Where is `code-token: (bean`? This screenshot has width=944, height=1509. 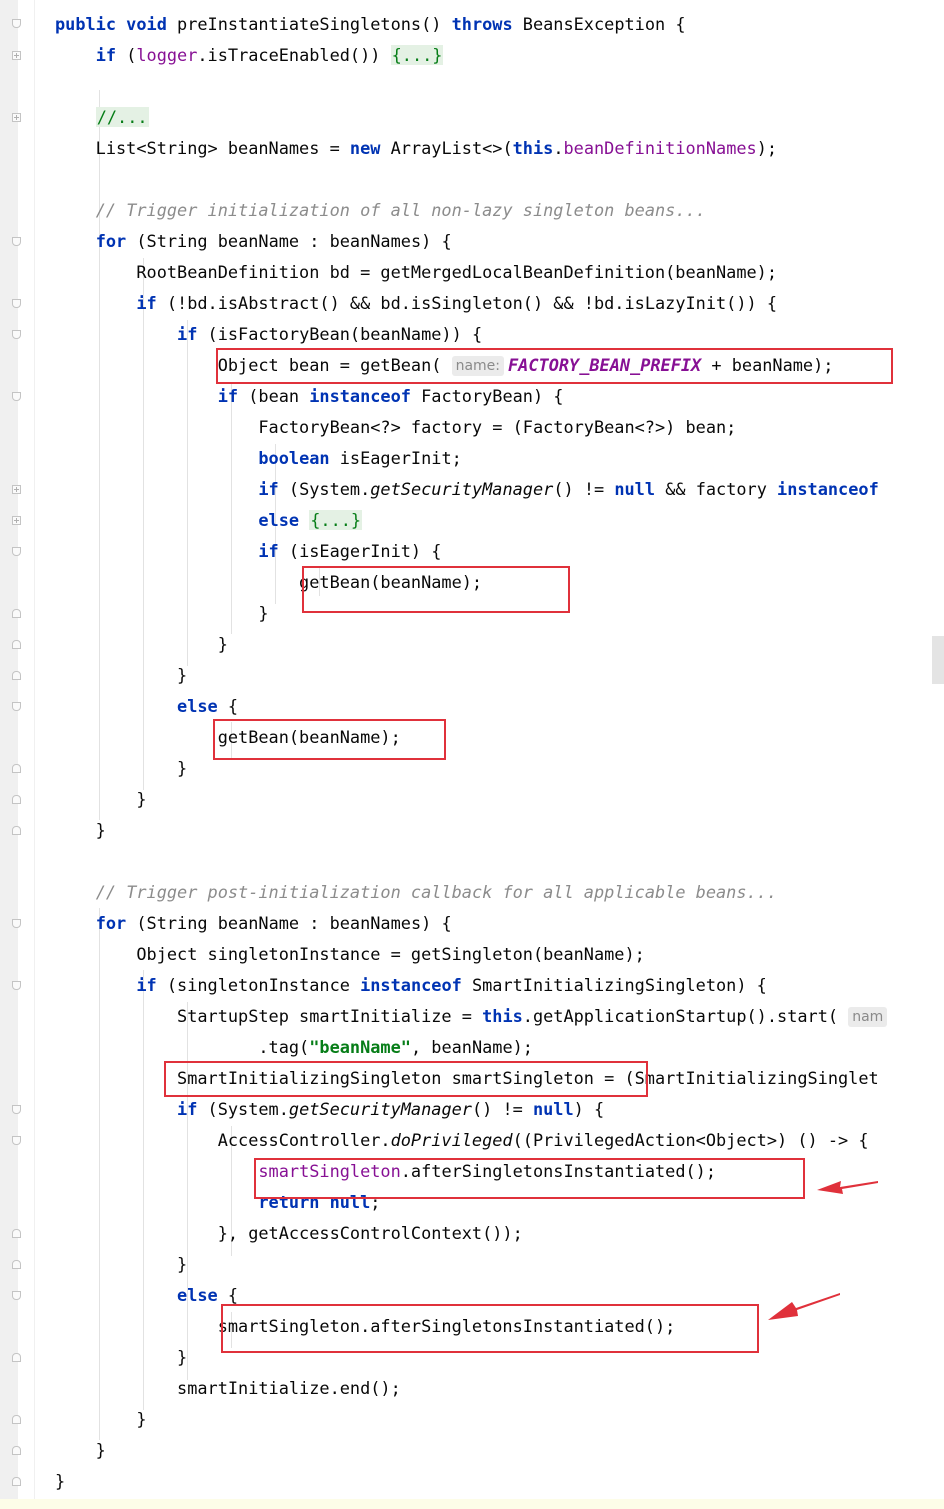 code-token: (bean is located at coordinates (279, 396).